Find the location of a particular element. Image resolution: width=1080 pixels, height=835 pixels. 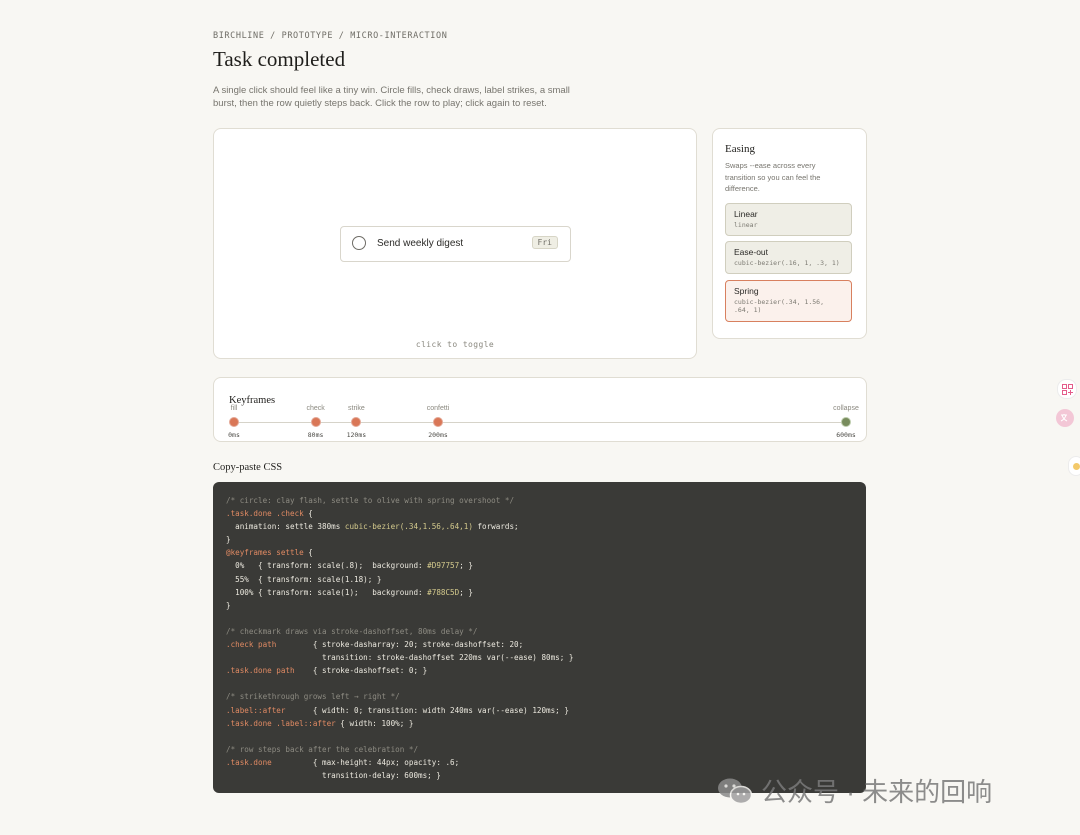

keyframes-track is located at coordinates (540, 422).